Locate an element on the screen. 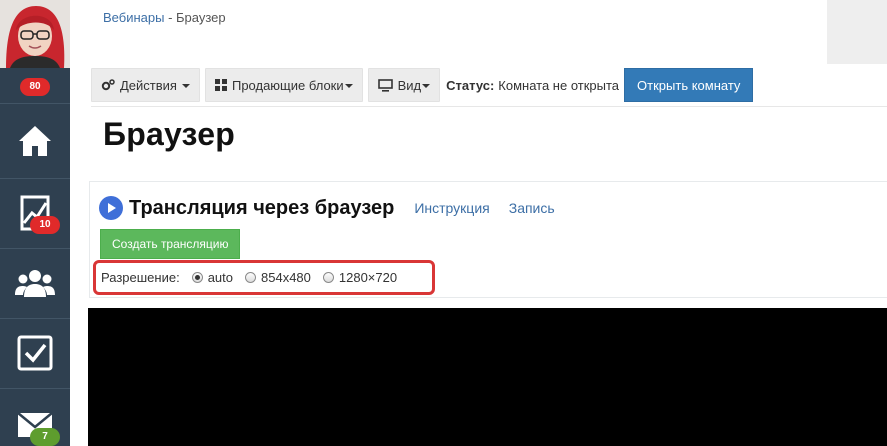 The height and width of the screenshot is (446, 887). avatar-image is located at coordinates (35, 34).